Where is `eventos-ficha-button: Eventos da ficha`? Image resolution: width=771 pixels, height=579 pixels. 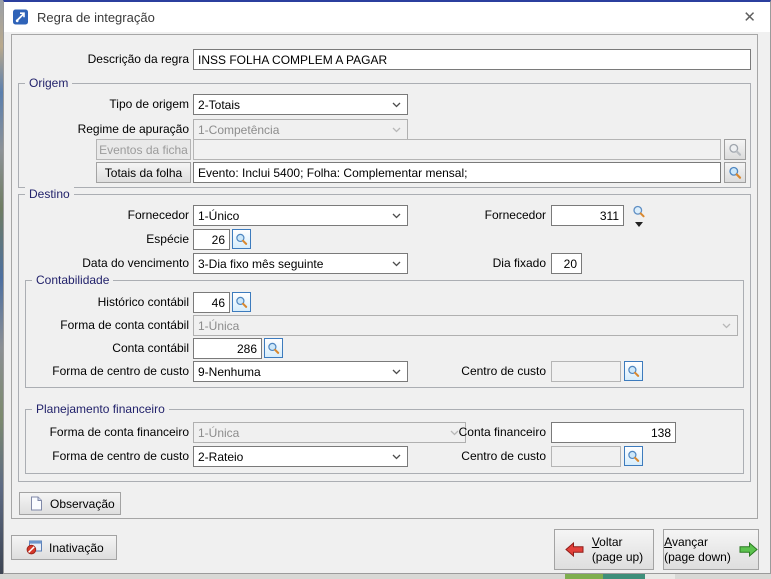
eventos-ficha-button: Eventos da ficha is located at coordinates (143, 149).